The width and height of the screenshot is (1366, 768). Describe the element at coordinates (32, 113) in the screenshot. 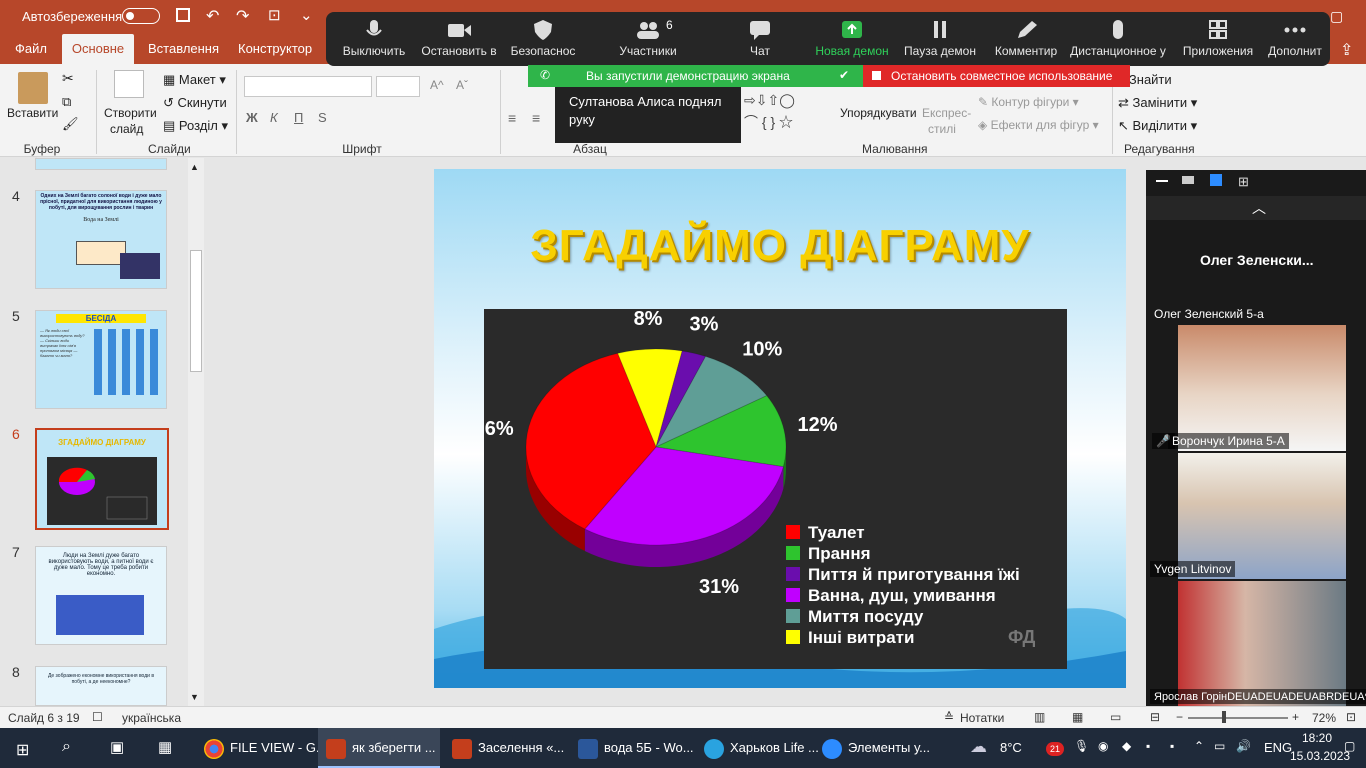

I see `paste-button: Вставити` at that location.